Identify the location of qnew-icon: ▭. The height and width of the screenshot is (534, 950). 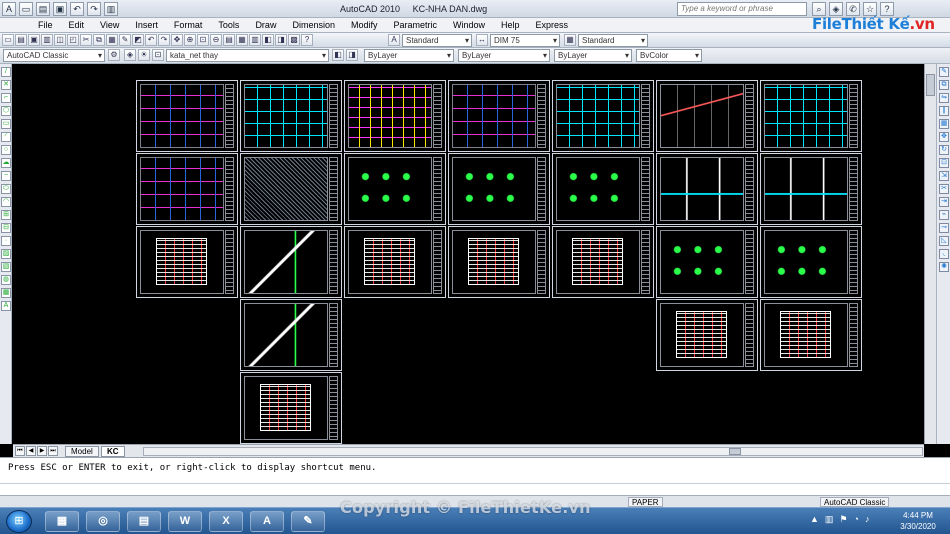
(8, 40).